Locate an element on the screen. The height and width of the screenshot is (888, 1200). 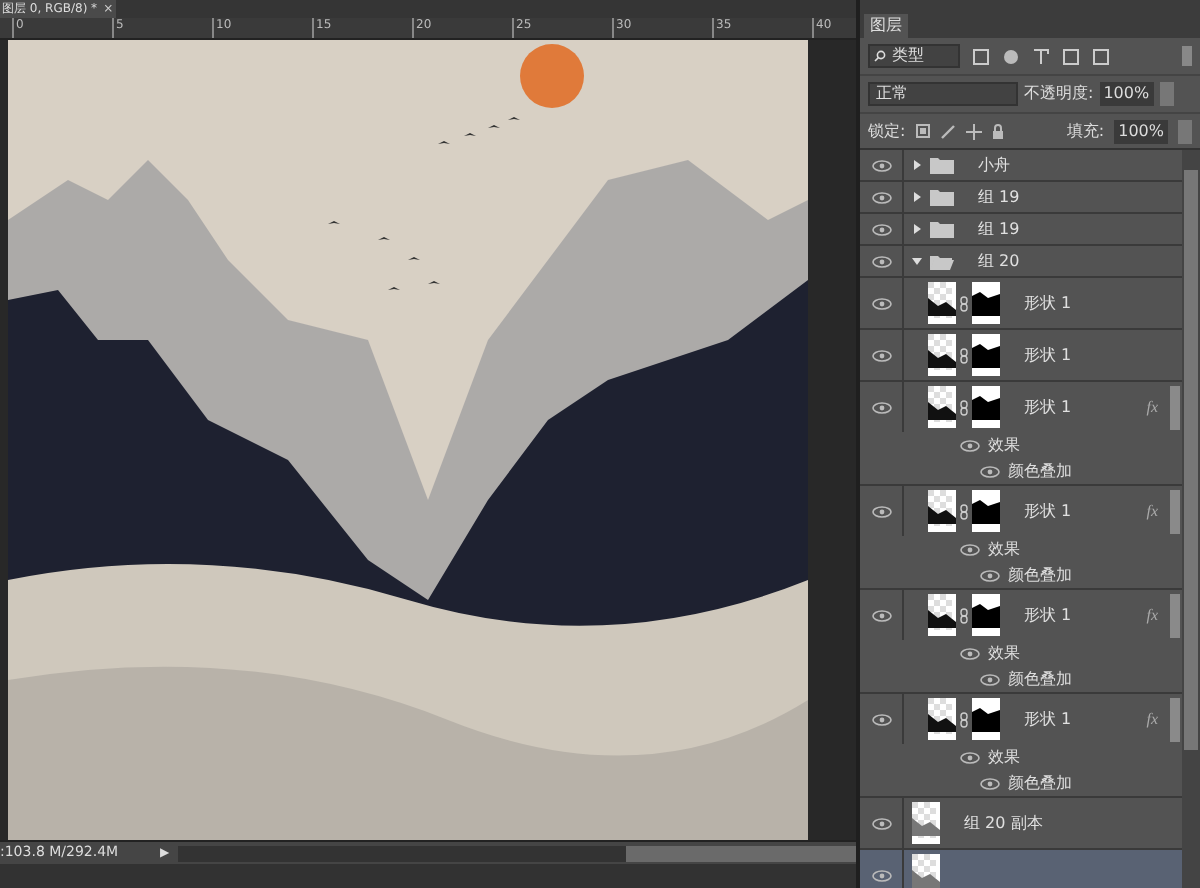
move-icon is located at coordinates (973, 131).